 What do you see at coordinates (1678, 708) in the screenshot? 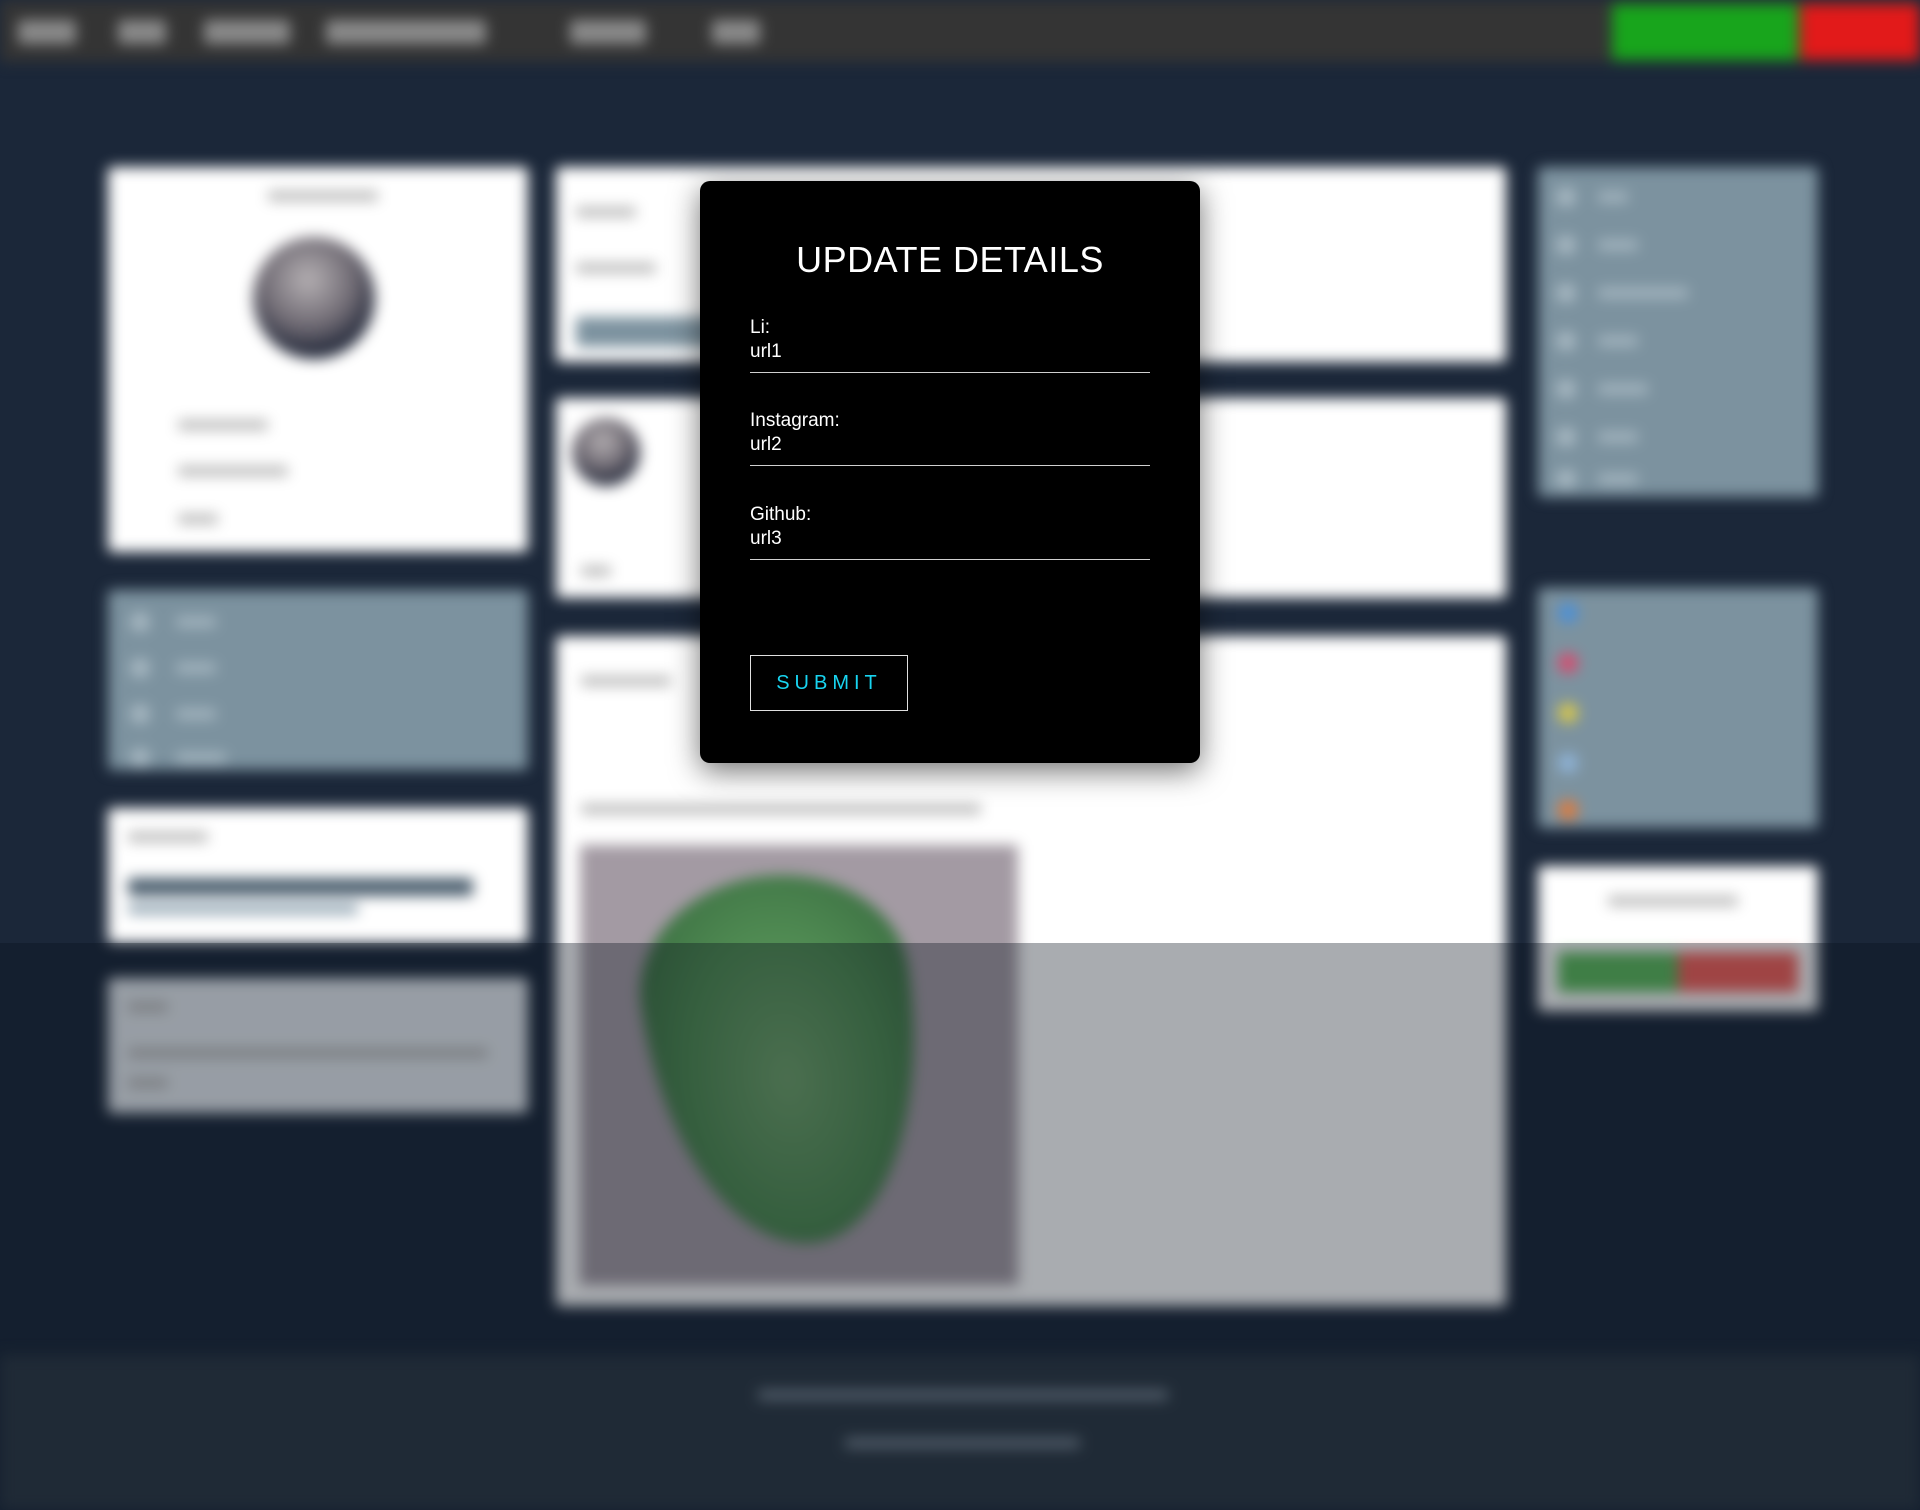
I see `right-social-card` at bounding box center [1678, 708].